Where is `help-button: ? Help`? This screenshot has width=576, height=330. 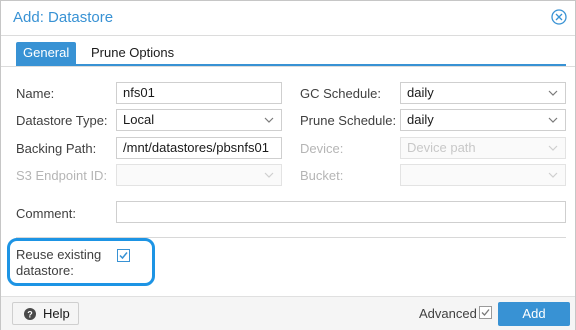 help-button: ? Help is located at coordinates (45, 313).